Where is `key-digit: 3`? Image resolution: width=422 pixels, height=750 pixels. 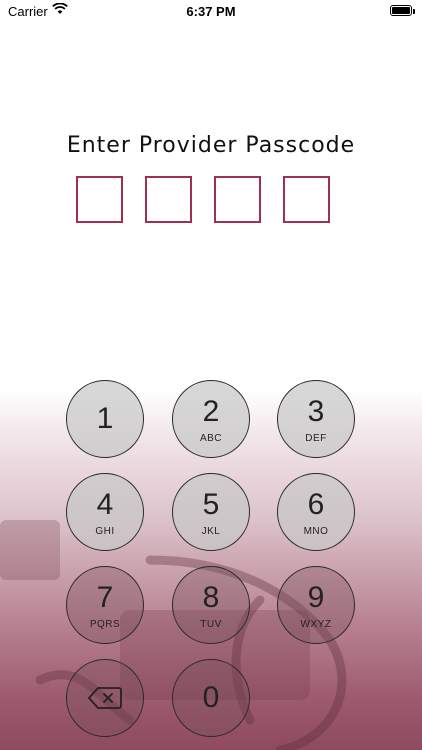 key-digit: 3 is located at coordinates (316, 411).